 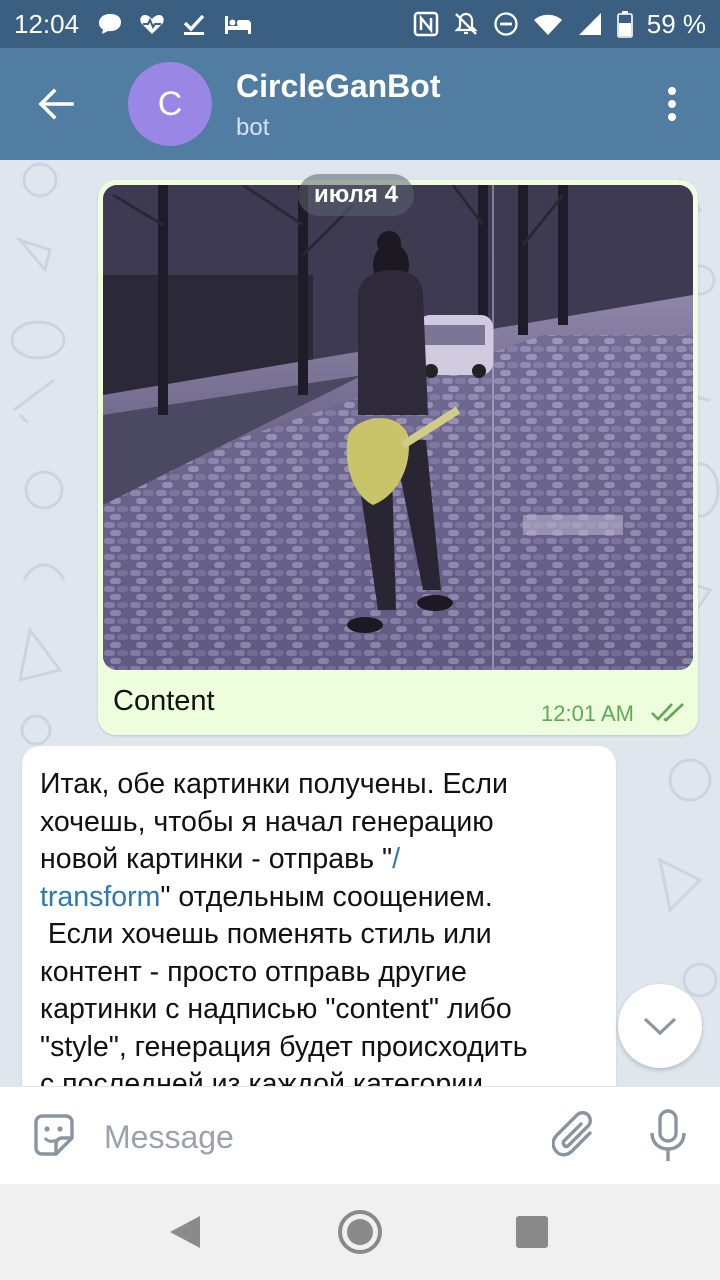 I want to click on bed-icon, so click(x=238, y=25).